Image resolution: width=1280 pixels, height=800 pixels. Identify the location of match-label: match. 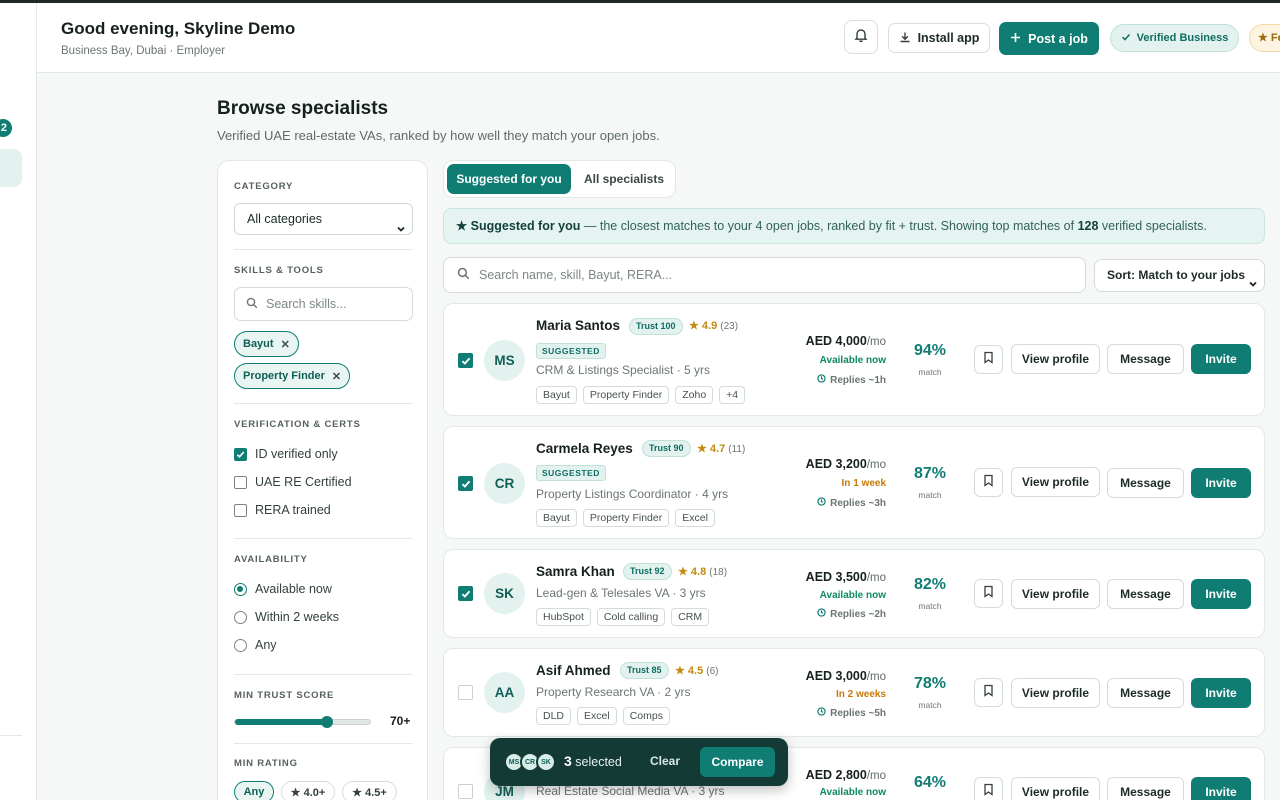
(930, 606).